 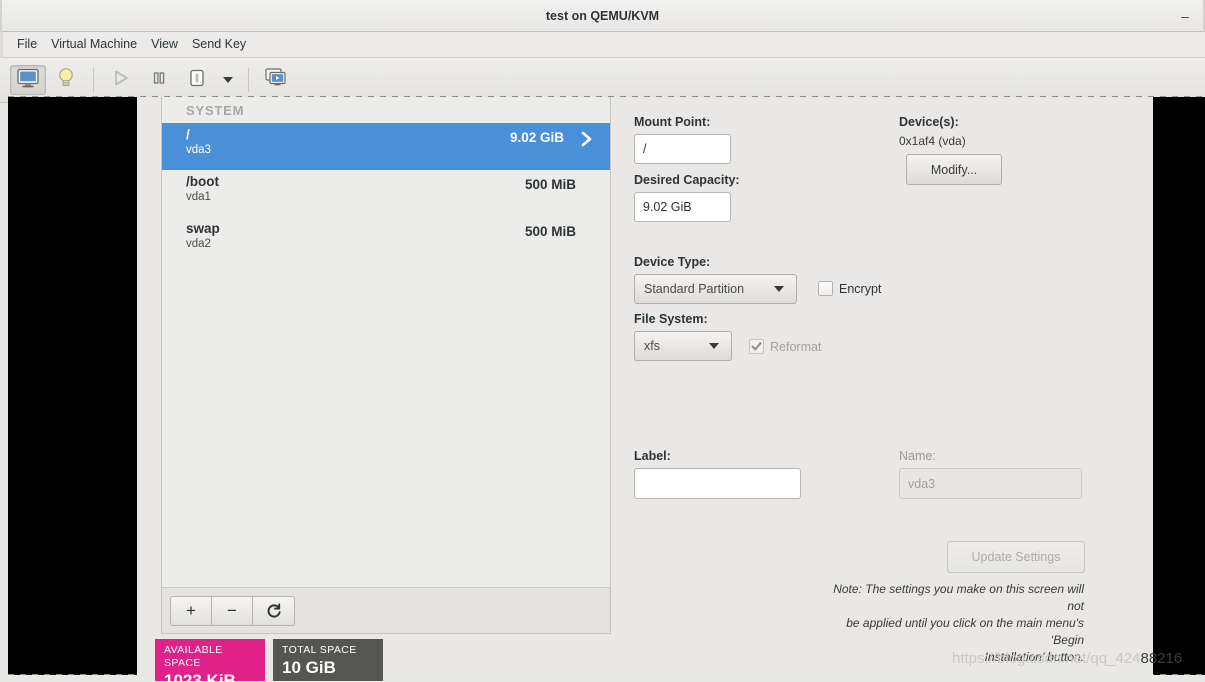 I want to click on titlebar-edge-left, so click(x=1, y=16).